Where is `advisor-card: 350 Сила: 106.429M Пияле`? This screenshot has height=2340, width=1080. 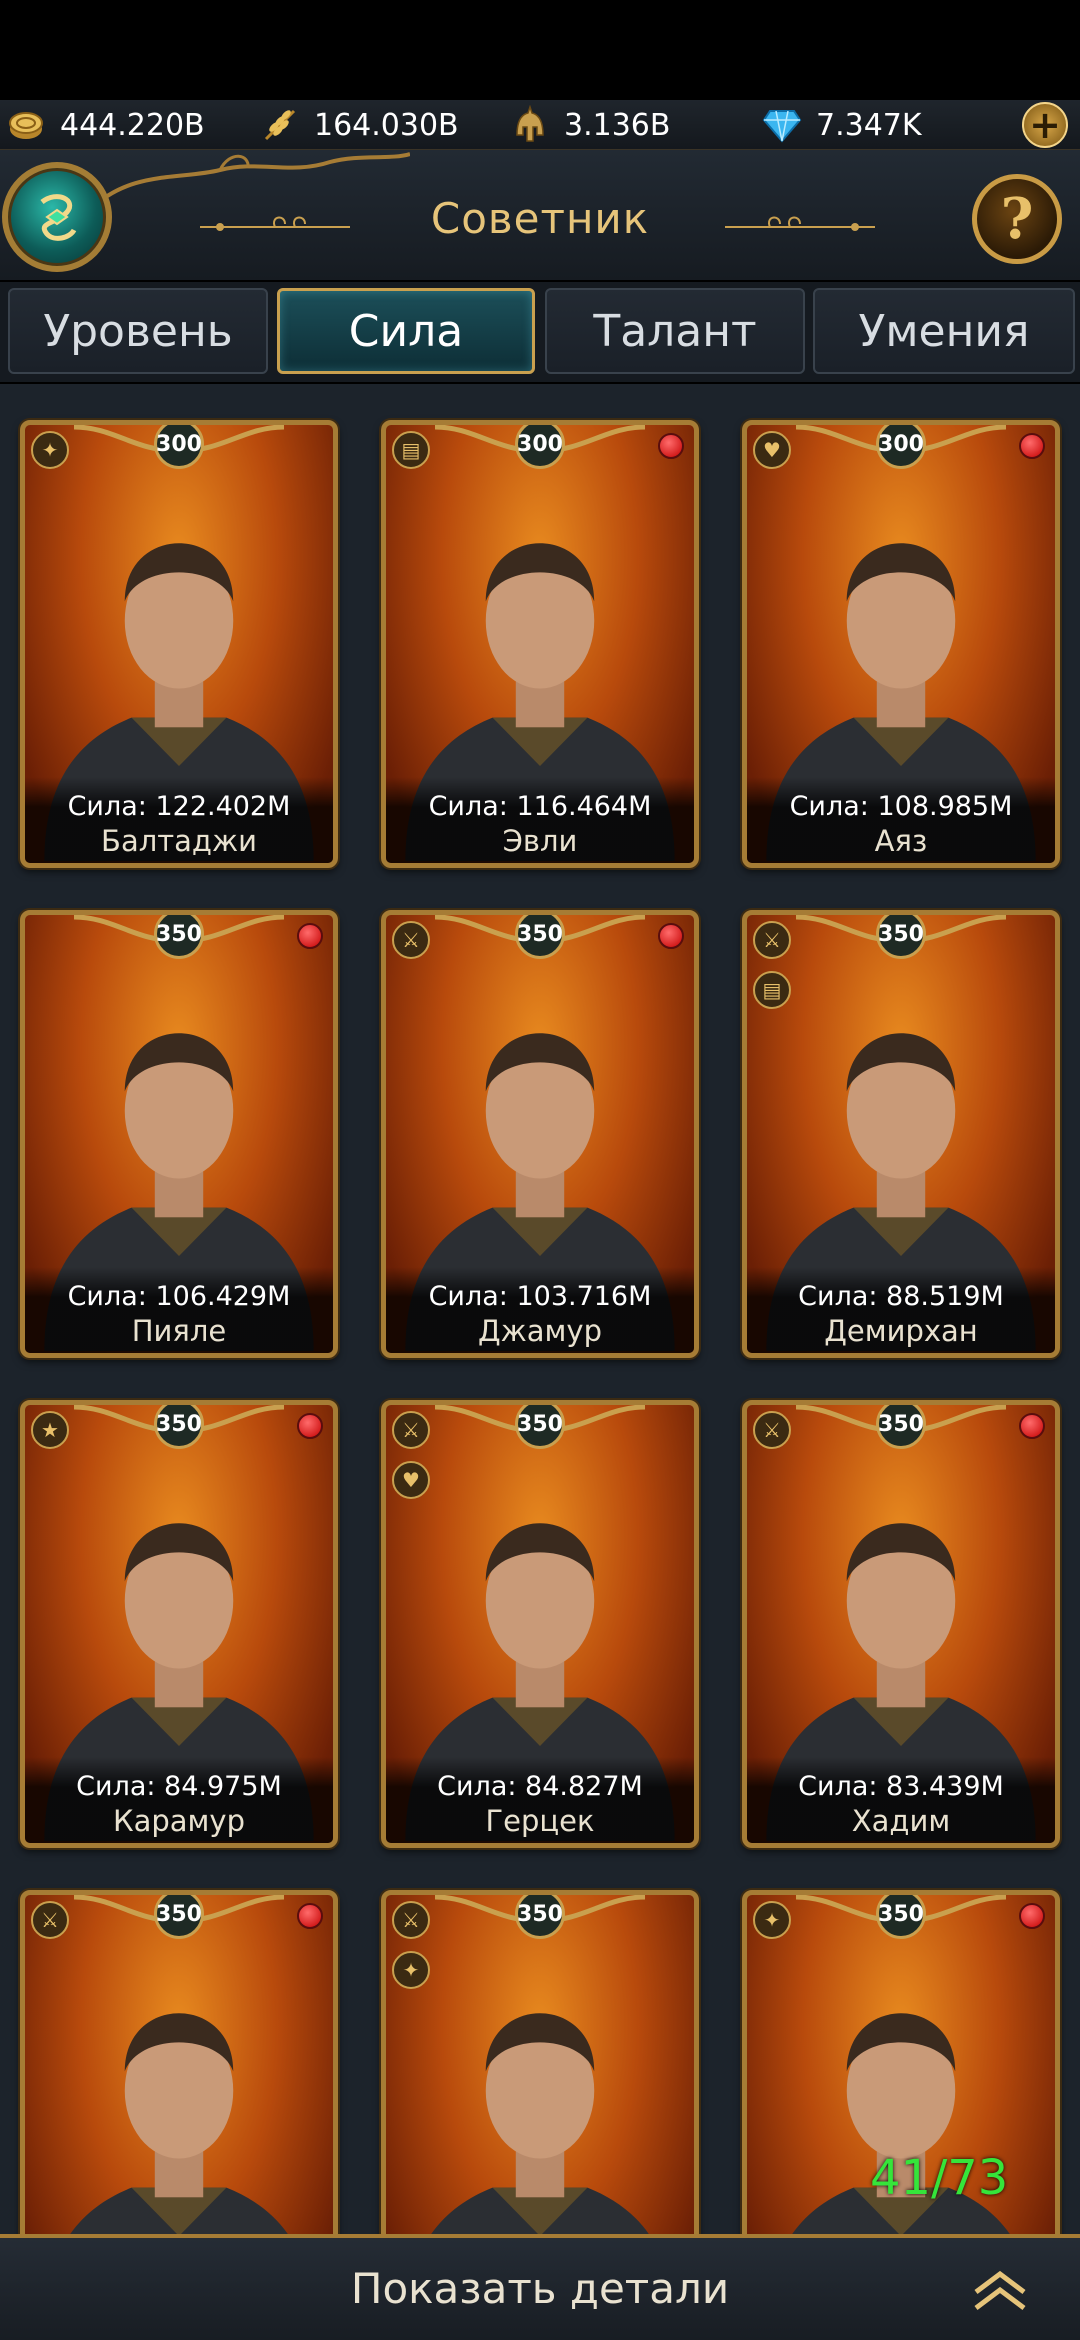
advisor-card: 350 Сила: 106.429M Пияле is located at coordinates (179, 1134).